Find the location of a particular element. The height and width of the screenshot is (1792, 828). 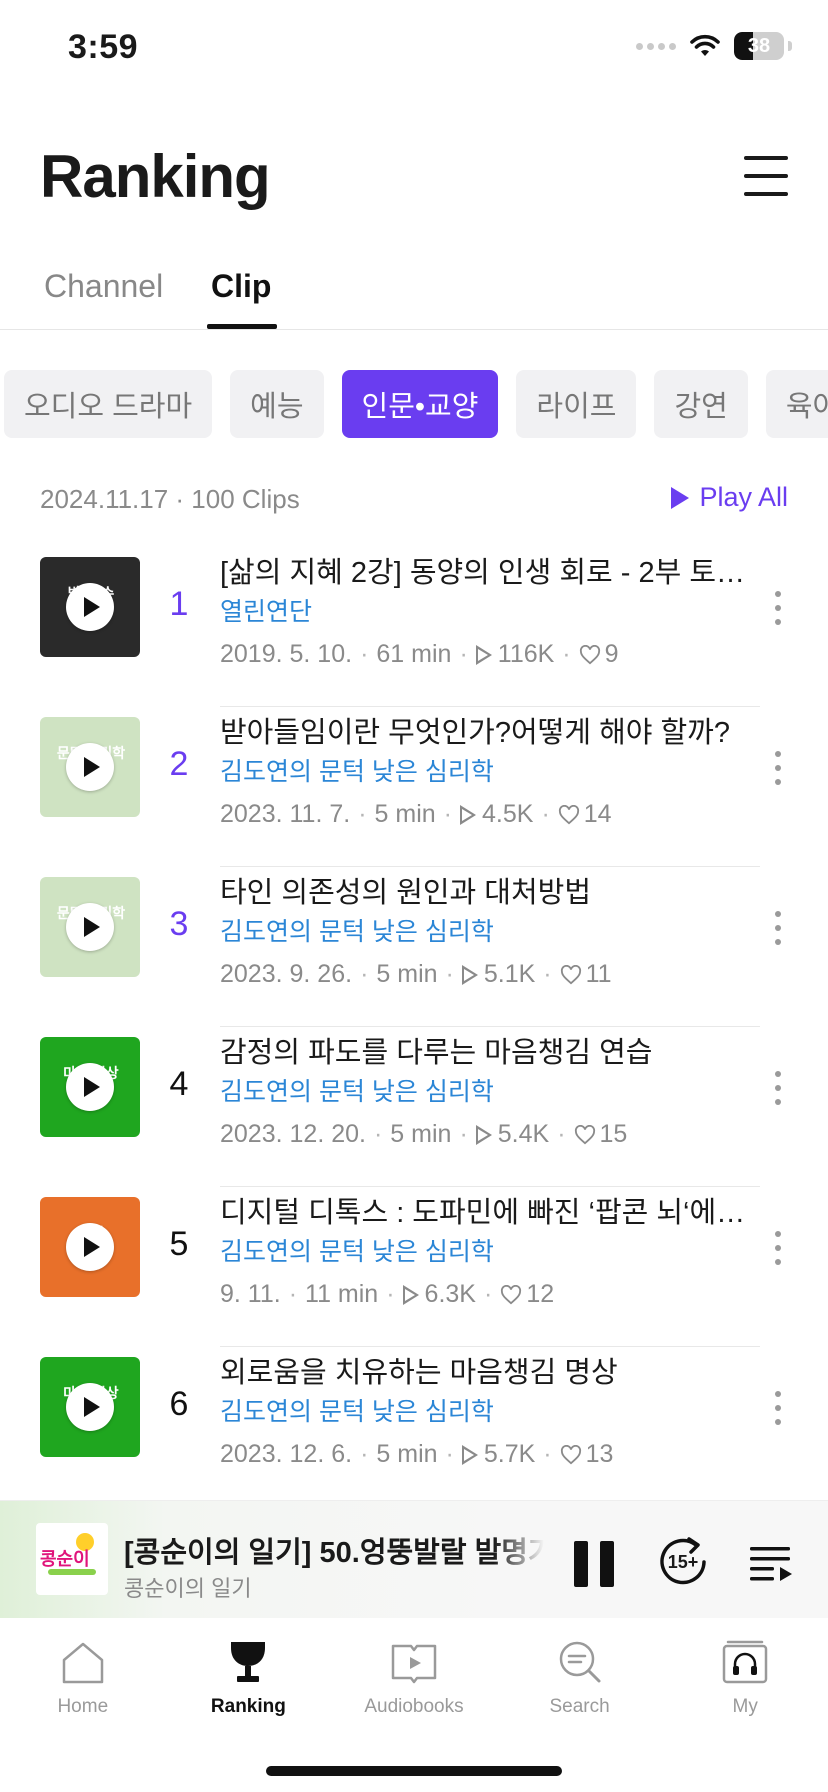

tab-clip: Clip is located at coordinates (241, 286).